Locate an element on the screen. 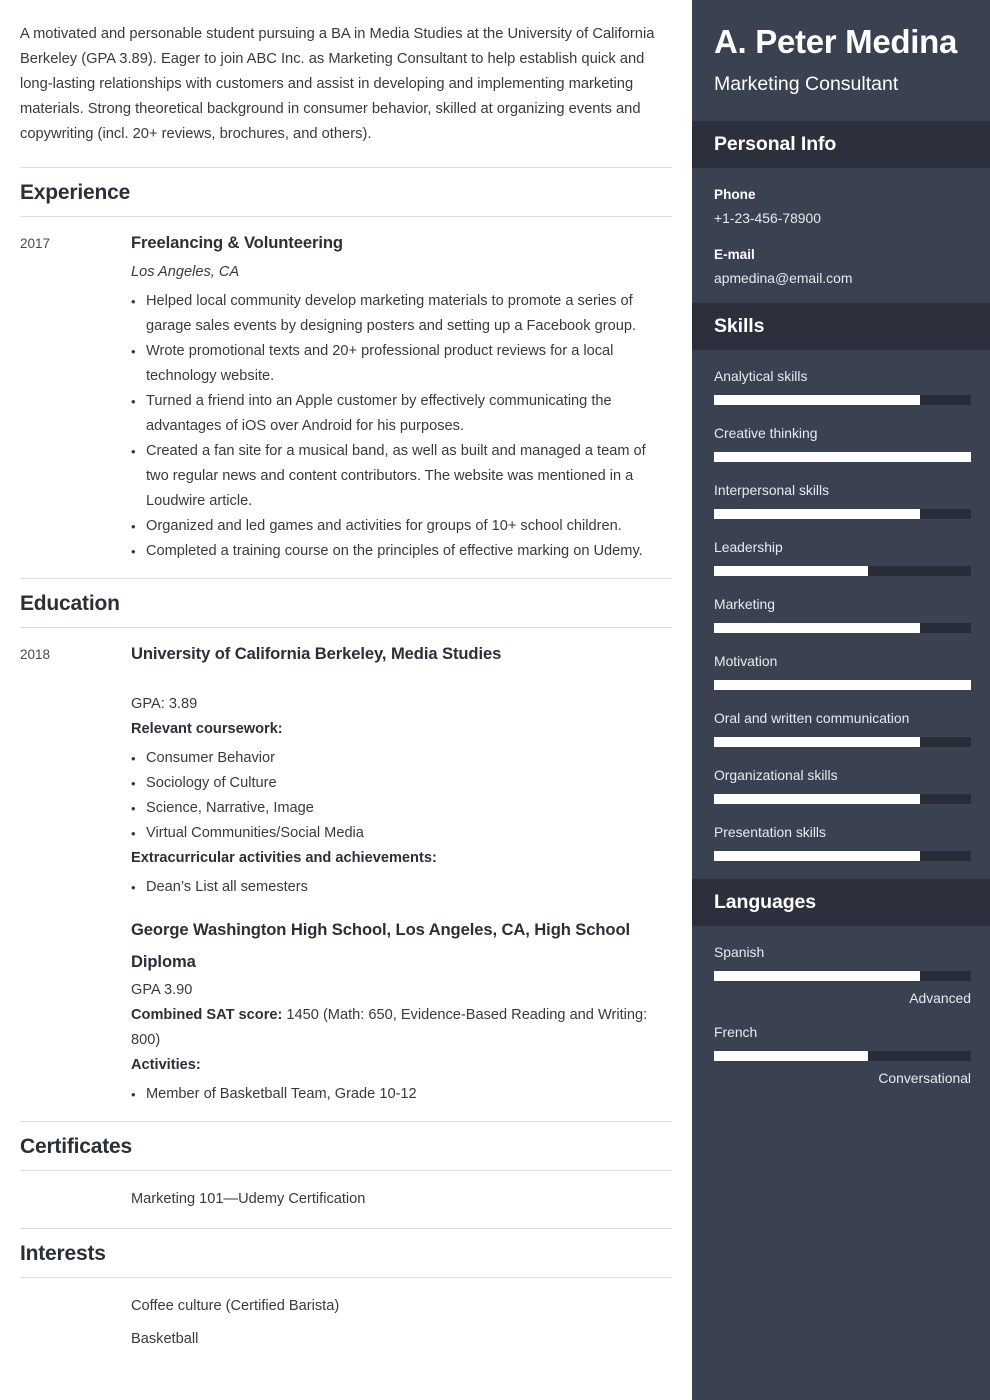  list-item: Dean’s List all semesters is located at coordinates (401, 887).